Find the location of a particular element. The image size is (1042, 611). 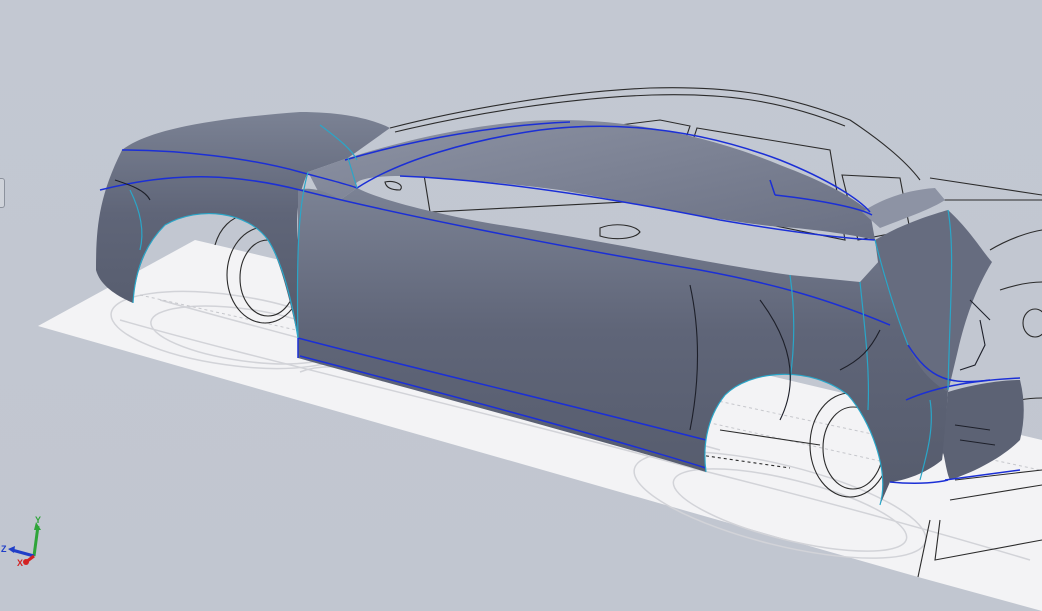

z-axis-head-icon is located at coordinates (11, 549).